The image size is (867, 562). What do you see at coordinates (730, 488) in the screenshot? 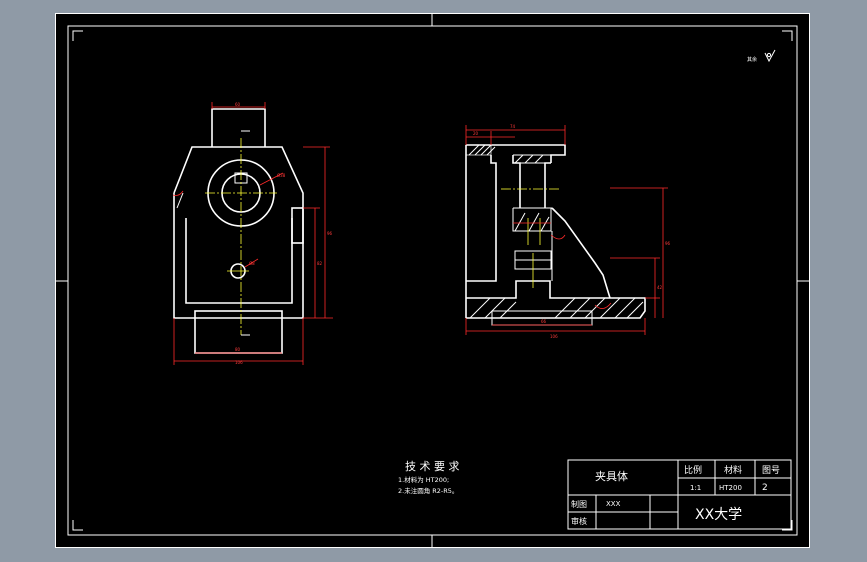
I see `material-value: HT200` at bounding box center [730, 488].